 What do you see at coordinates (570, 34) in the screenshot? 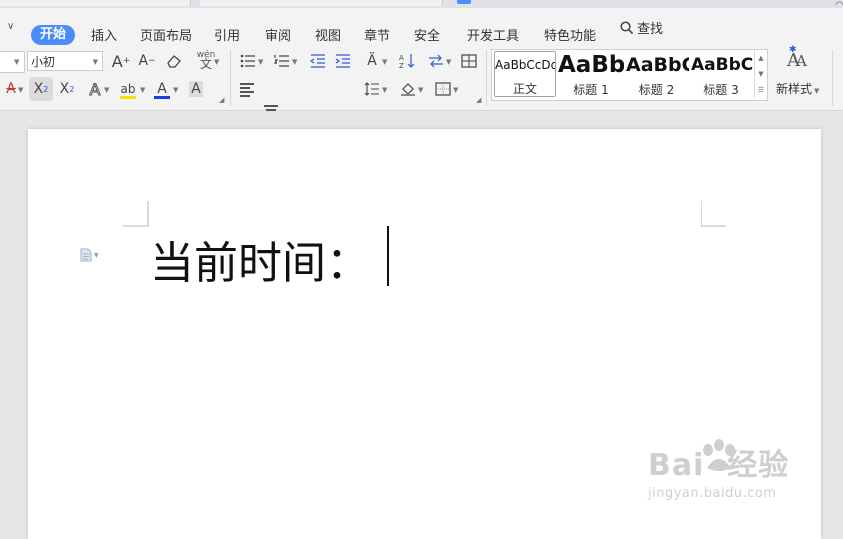
I see `menu-tab-special-features: 特色功能` at bounding box center [570, 34].